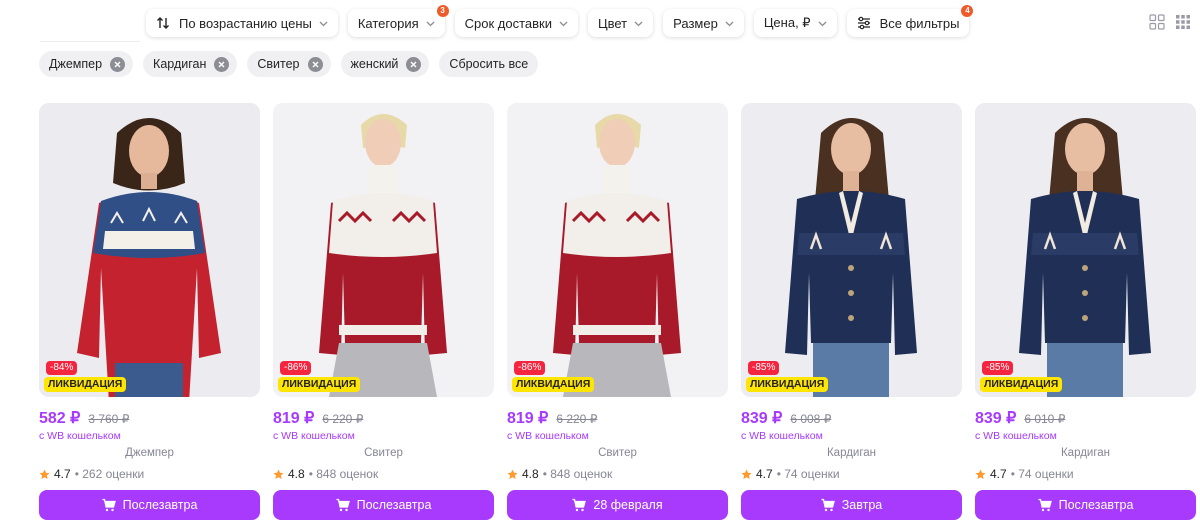 This screenshot has width=1200, height=532. I want to click on chip-sweater: Свитер, so click(289, 64).